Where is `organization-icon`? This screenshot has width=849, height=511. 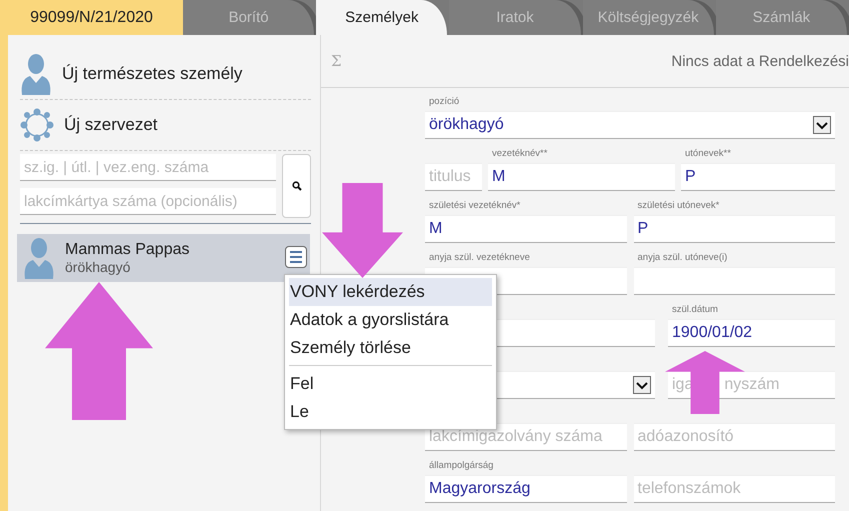 organization-icon is located at coordinates (37, 125).